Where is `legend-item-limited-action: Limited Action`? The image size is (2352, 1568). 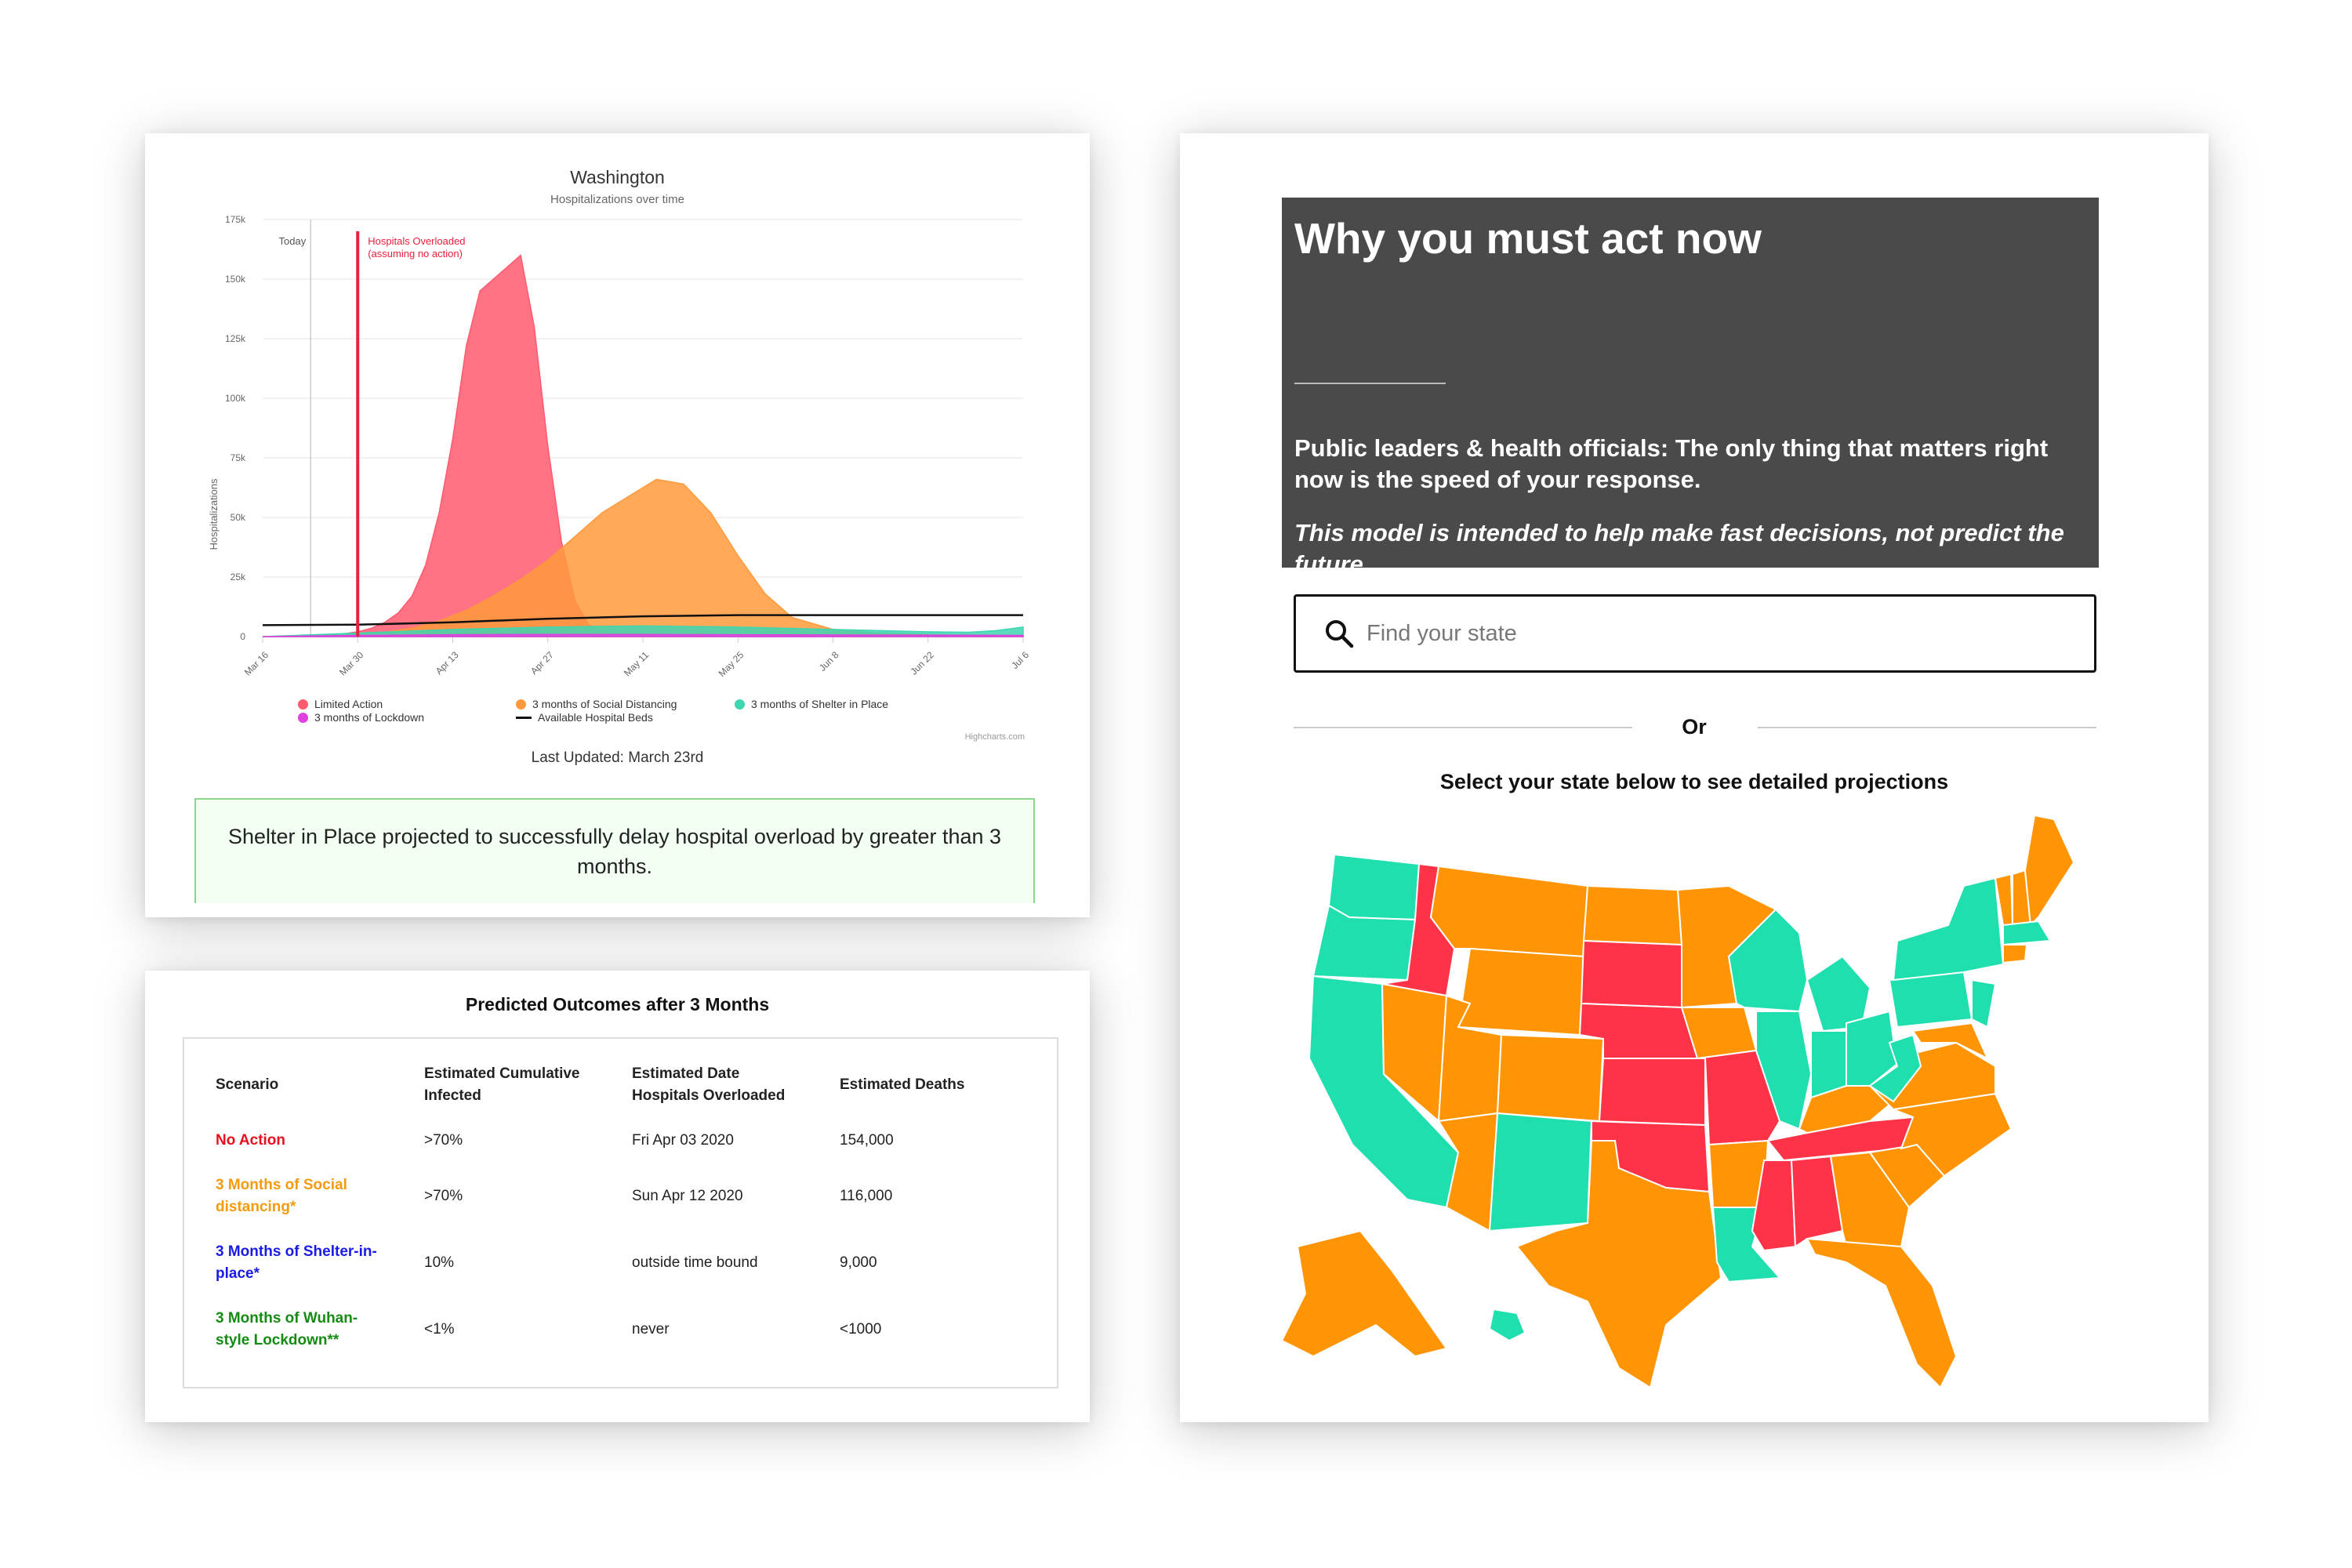 legend-item-limited-action: Limited Action is located at coordinates (340, 704).